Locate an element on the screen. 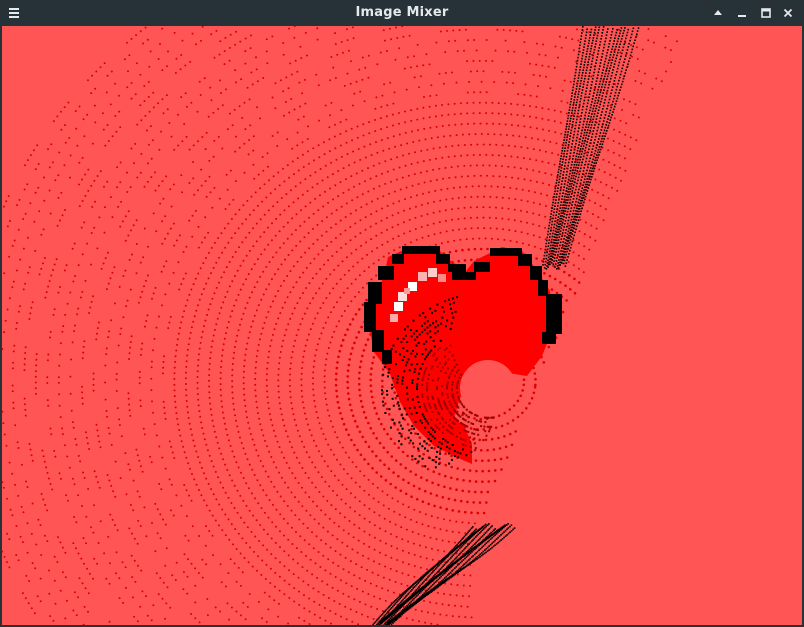 The width and height of the screenshot is (804, 627). minimize-icon is located at coordinates (742, 13).